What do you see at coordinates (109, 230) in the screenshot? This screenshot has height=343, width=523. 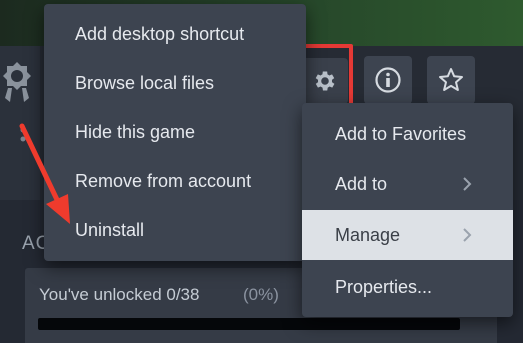 I see `menu-item-uninstall: Uninstall` at bounding box center [109, 230].